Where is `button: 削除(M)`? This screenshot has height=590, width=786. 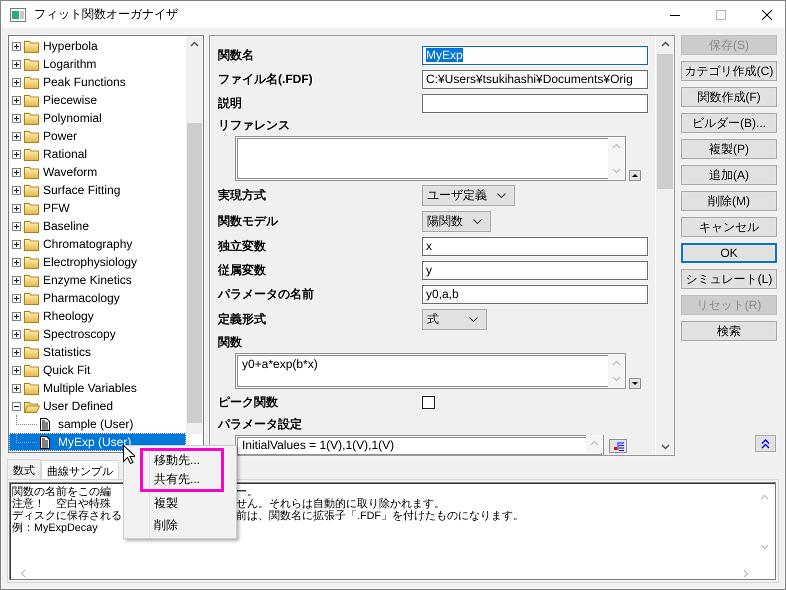 button: 削除(M) is located at coordinates (729, 201).